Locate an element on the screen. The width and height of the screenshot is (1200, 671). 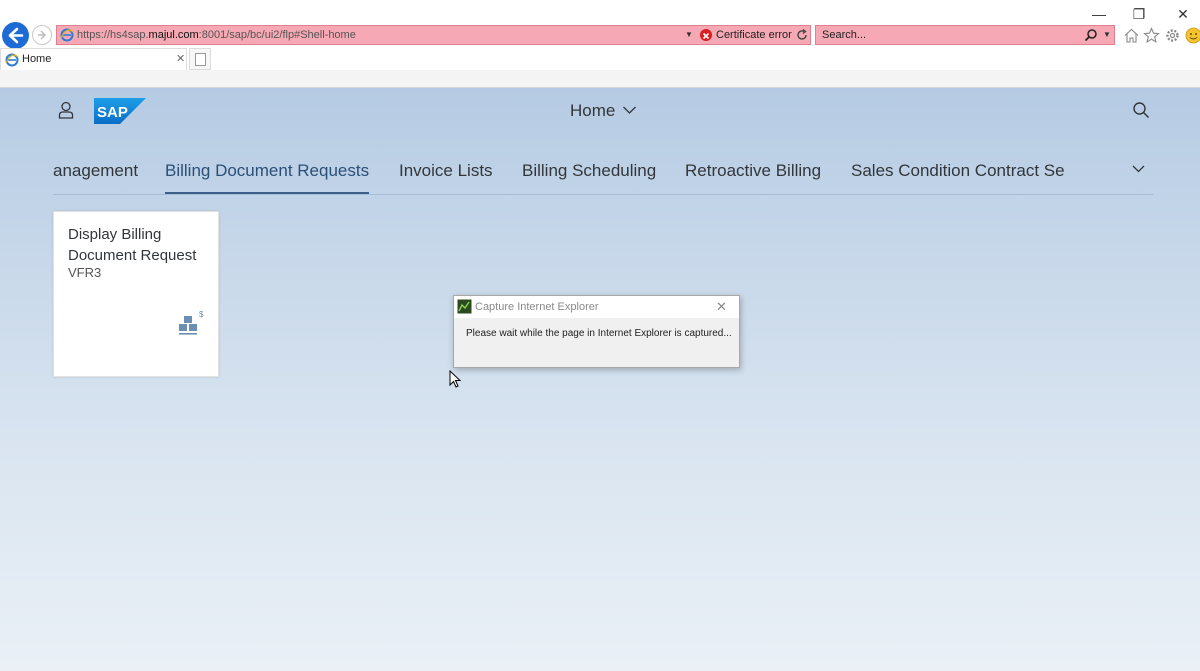
new-tab-icon is located at coordinates (200, 59).